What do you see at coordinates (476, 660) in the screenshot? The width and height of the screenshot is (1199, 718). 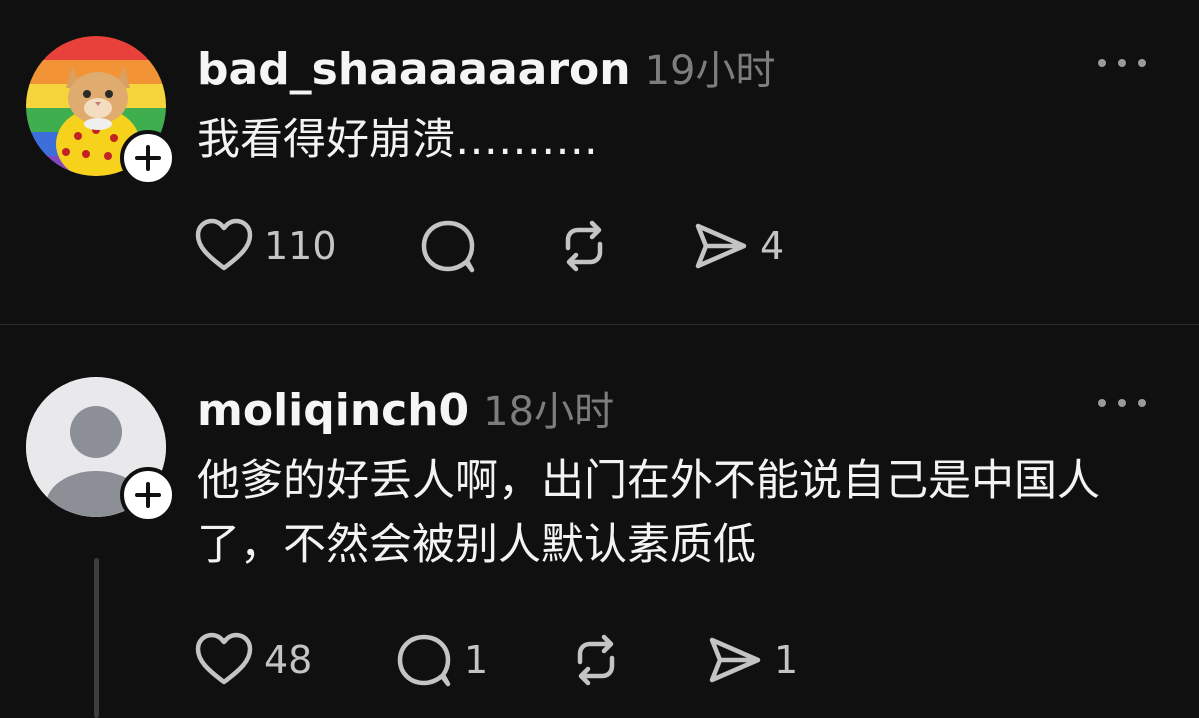 I see `reply-count: 1` at bounding box center [476, 660].